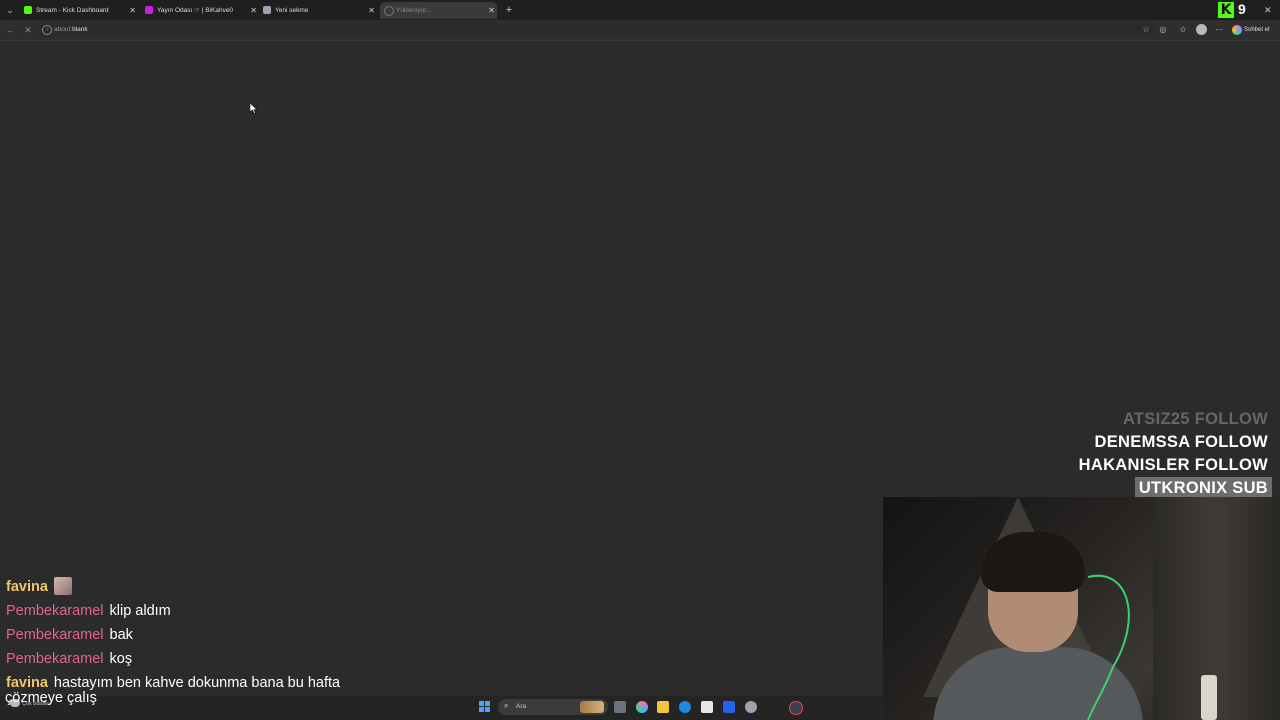 The height and width of the screenshot is (720, 1280). I want to click on alert-item: ATSIZ25 FOLLOW, so click(1195, 419).